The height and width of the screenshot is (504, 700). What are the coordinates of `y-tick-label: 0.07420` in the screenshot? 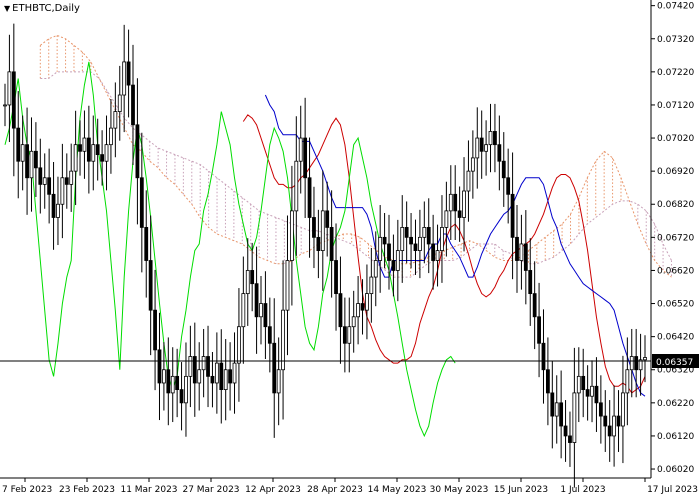 It's located at (675, 7).